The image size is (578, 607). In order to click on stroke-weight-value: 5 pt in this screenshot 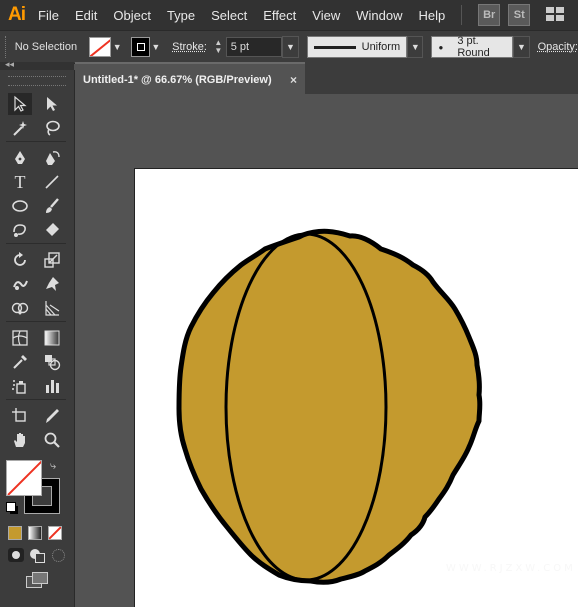, I will do `click(240, 47)`.